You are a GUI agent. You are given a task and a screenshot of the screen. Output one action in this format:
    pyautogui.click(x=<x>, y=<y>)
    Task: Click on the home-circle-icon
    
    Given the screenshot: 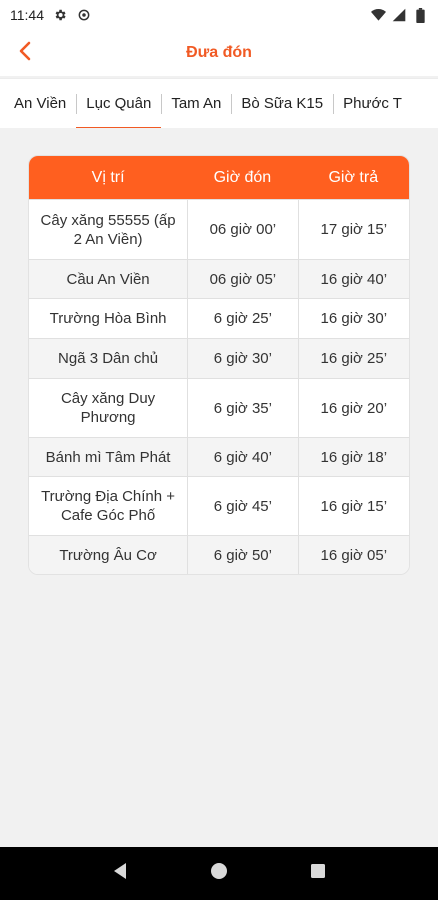 What is the action you would take?
    pyautogui.click(x=219, y=873)
    